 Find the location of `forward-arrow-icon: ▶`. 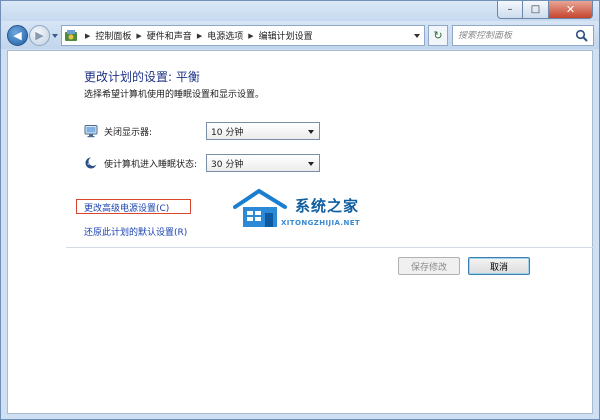

forward-arrow-icon: ▶ is located at coordinates (39, 35).